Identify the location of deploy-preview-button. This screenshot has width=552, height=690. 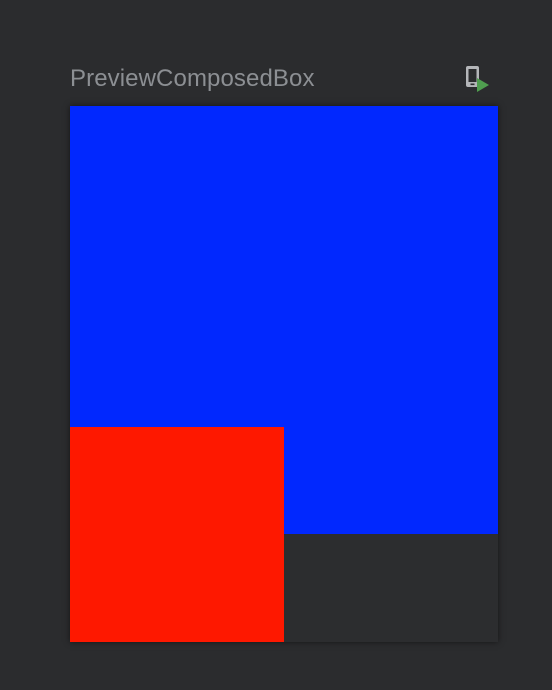
(477, 79).